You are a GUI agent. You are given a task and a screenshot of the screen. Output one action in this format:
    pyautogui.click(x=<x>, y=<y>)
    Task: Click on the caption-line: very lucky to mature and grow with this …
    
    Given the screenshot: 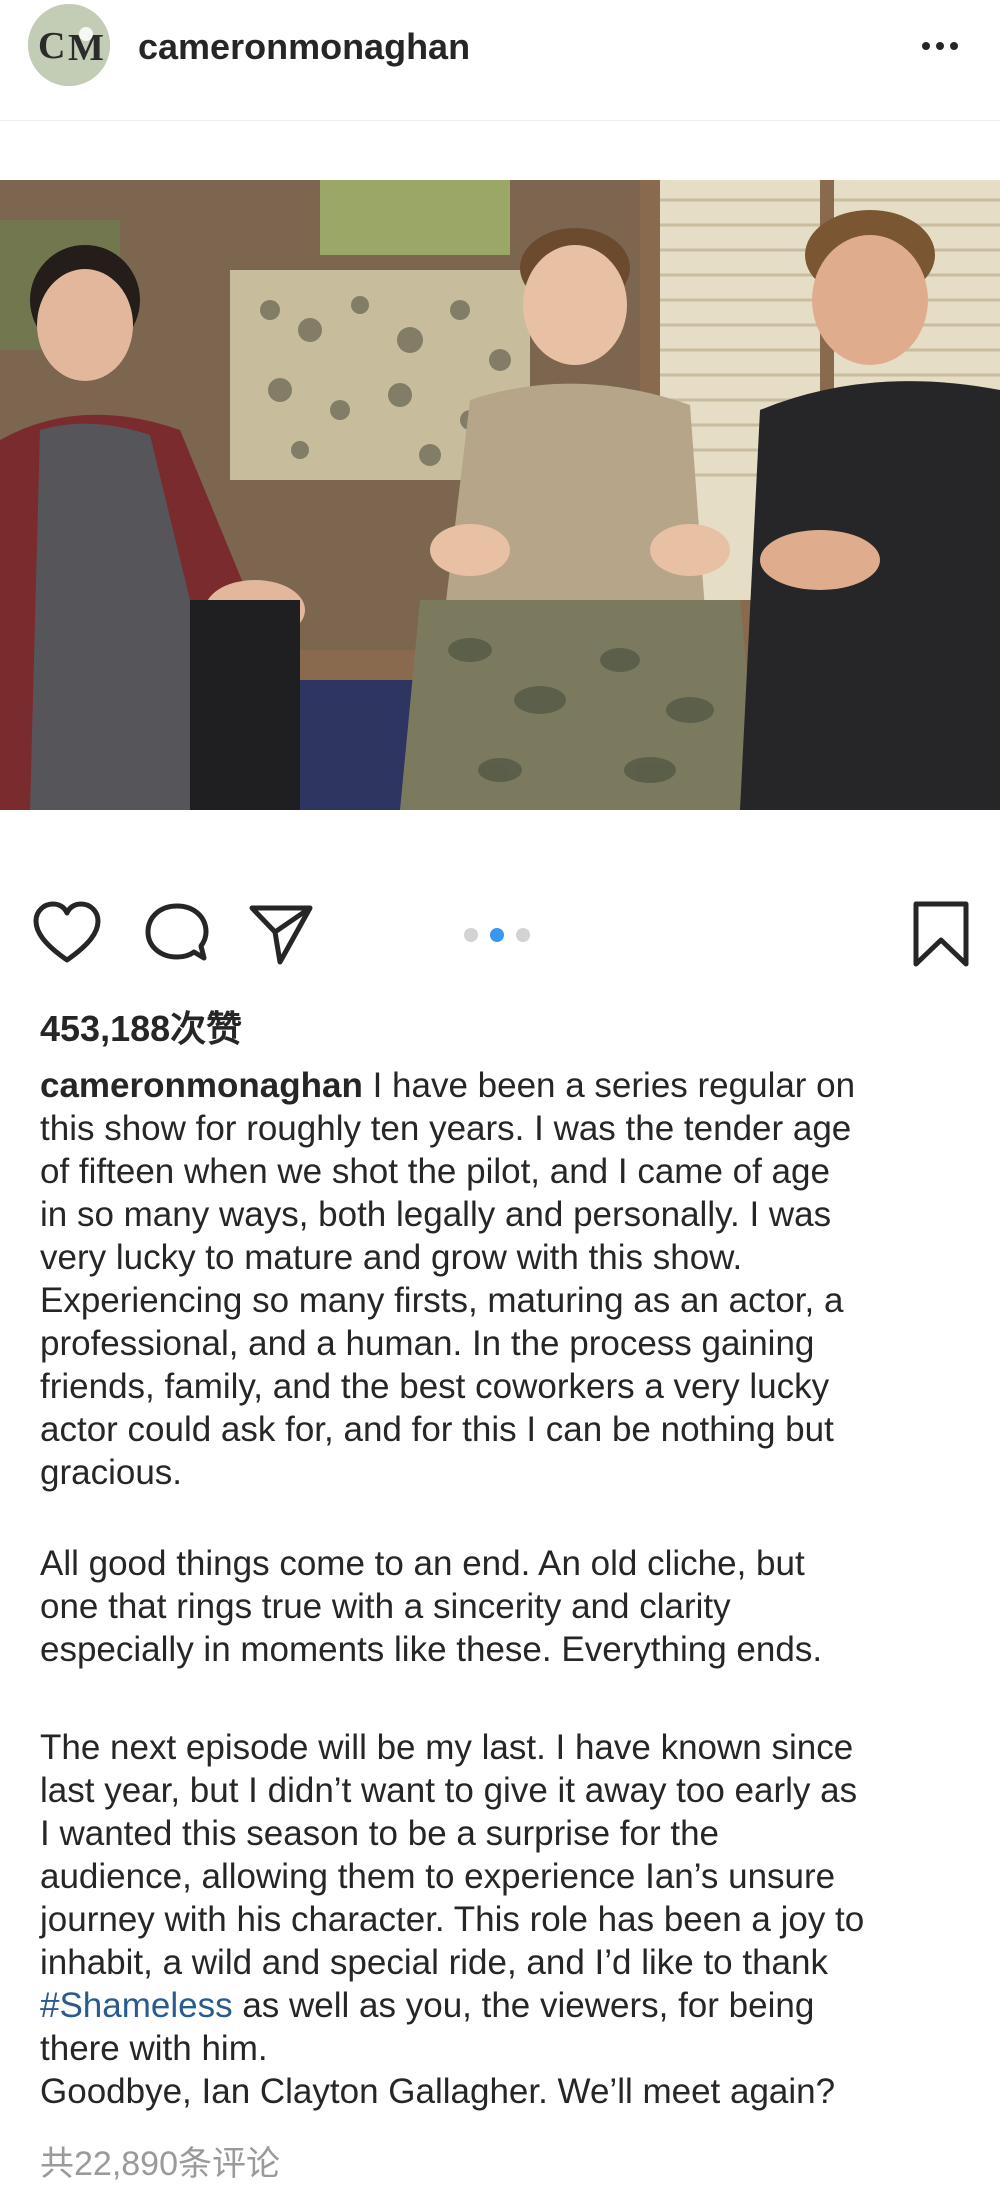 What is the action you would take?
    pyautogui.click(x=391, y=1257)
    